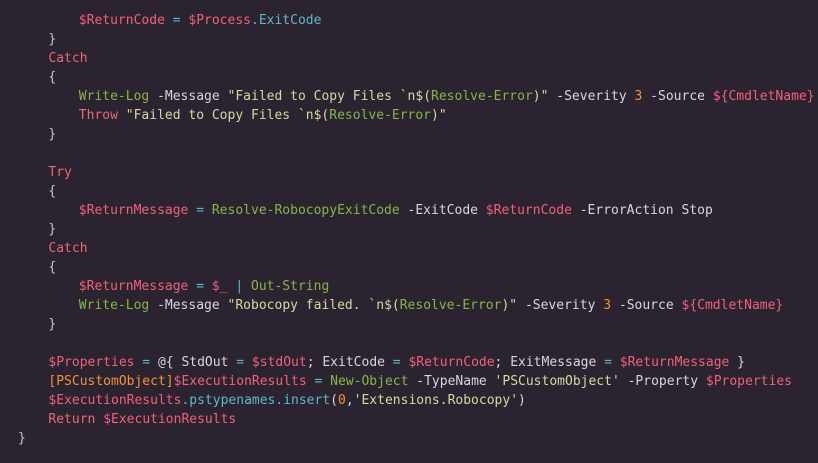 The height and width of the screenshot is (463, 818). What do you see at coordinates (451, 381) in the screenshot?
I see `code-token: -TypeName` at bounding box center [451, 381].